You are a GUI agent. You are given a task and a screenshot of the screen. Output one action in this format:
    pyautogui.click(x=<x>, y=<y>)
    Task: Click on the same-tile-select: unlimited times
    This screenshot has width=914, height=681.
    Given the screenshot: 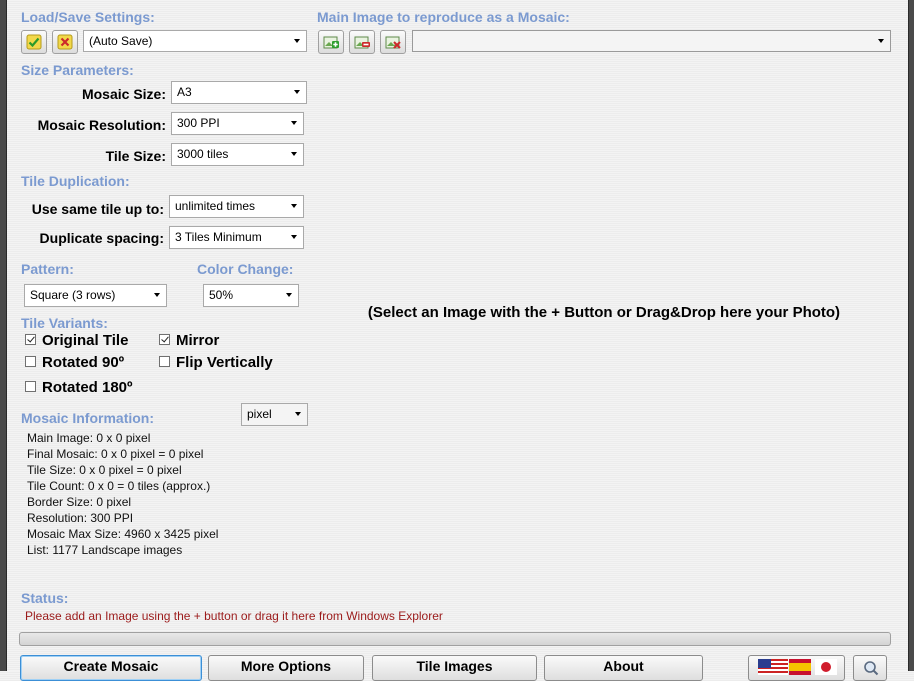 What is the action you would take?
    pyautogui.click(x=236, y=206)
    